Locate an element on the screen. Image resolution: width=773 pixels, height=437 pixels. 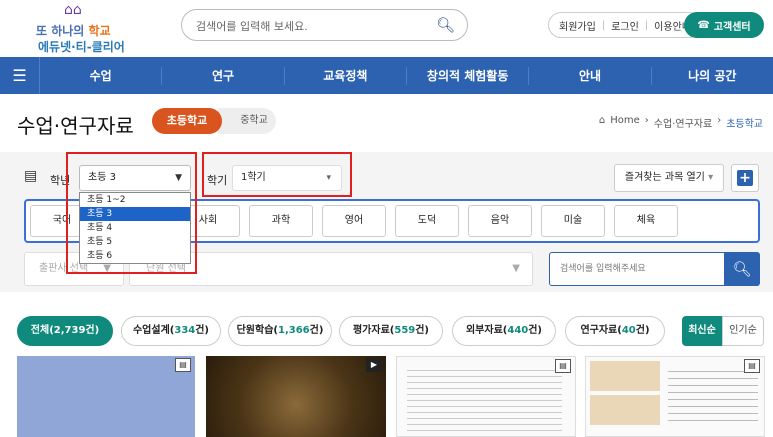
support-label: 고객센터 is located at coordinates (732, 27).